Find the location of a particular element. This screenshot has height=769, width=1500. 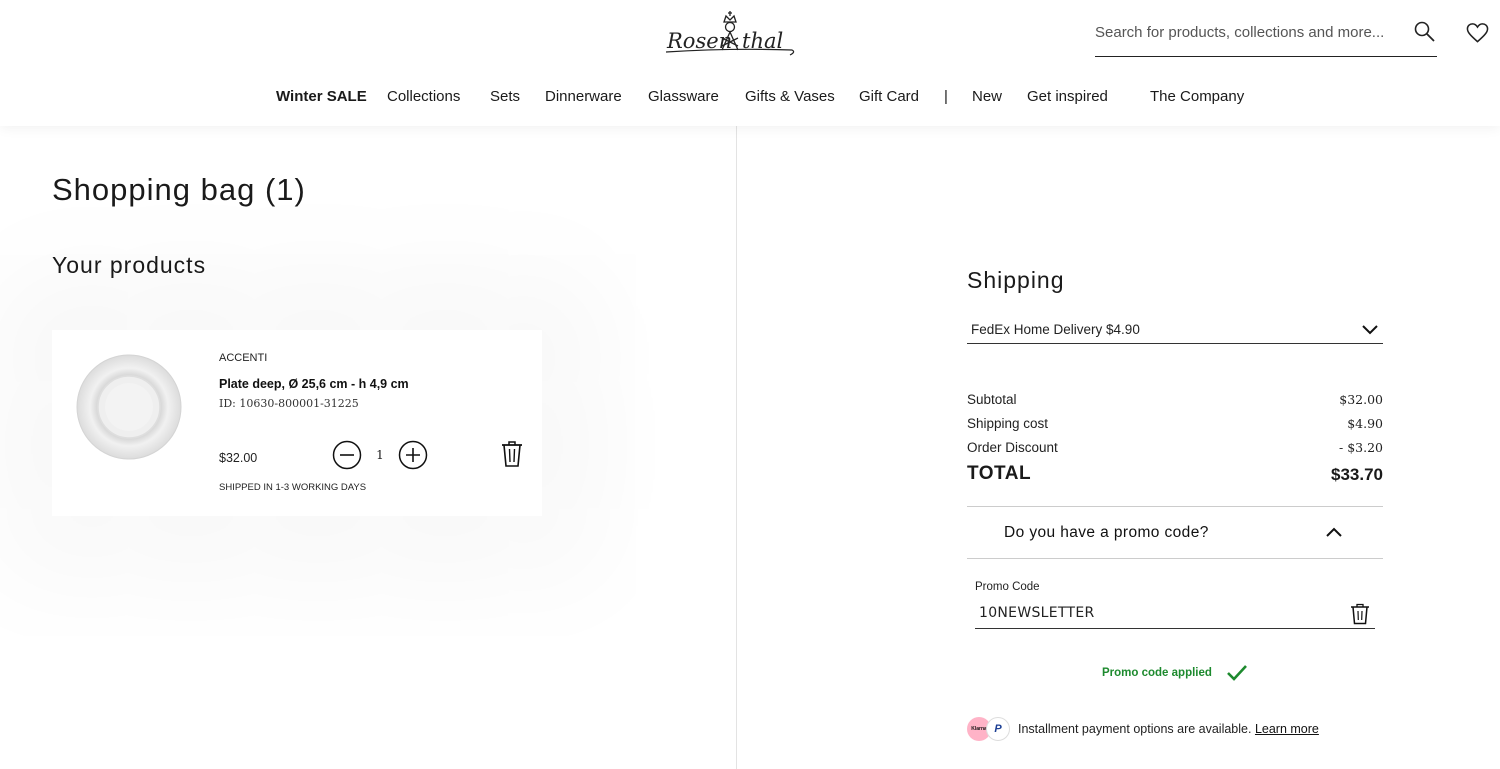

rosenthal-logo: Rosen thal is located at coordinates (730, 34).